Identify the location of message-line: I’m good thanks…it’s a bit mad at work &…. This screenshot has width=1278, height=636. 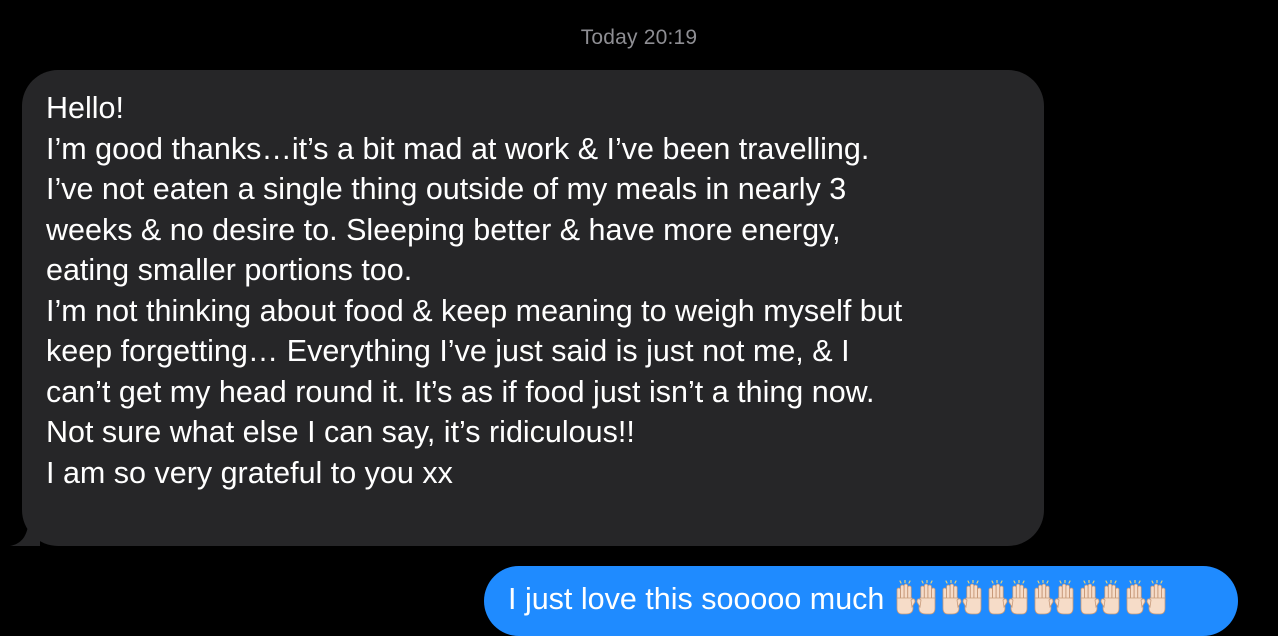
(458, 148).